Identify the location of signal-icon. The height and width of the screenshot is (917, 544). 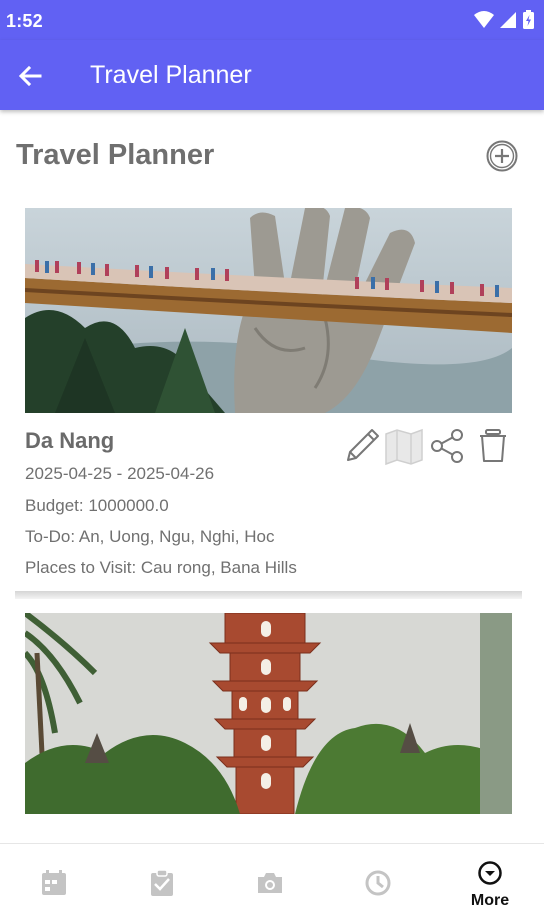
(508, 19).